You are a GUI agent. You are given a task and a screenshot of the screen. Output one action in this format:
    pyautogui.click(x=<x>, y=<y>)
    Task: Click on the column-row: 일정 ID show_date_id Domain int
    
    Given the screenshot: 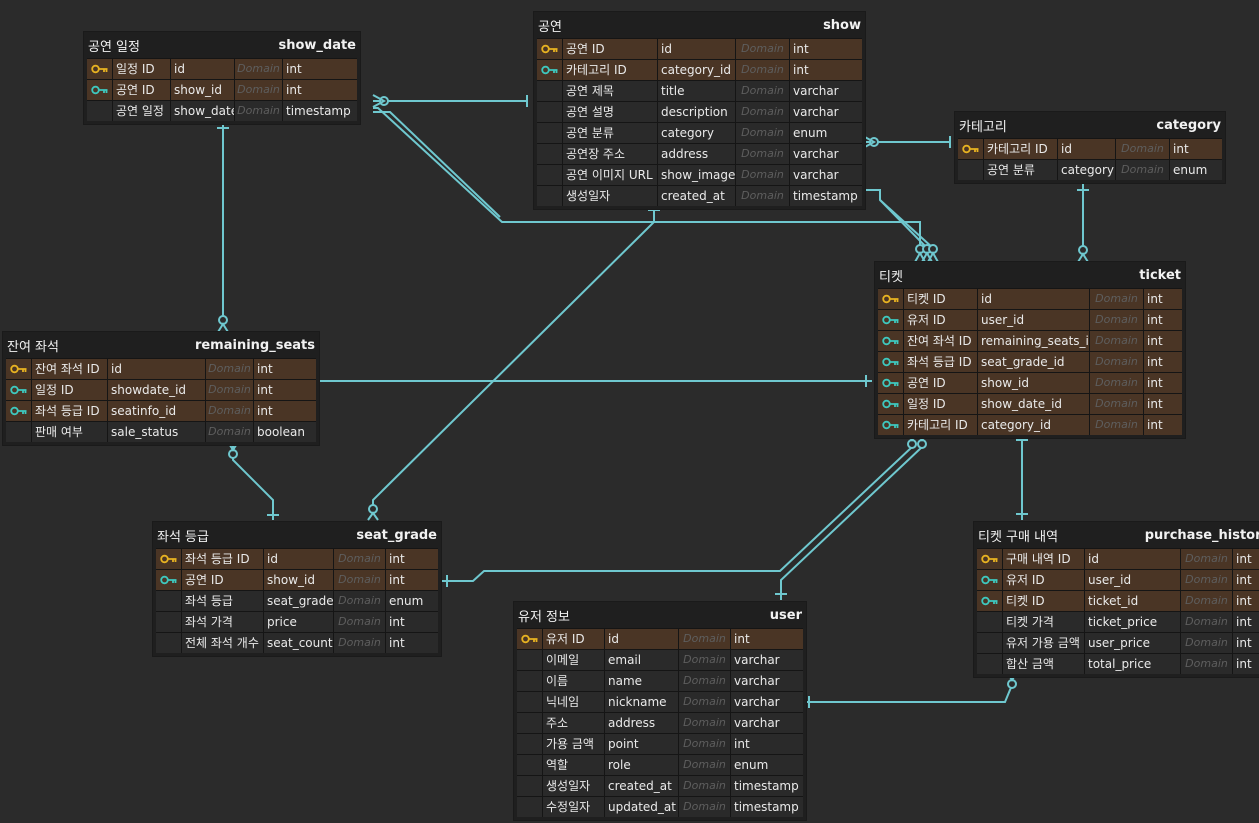 What is the action you would take?
    pyautogui.click(x=1030, y=403)
    